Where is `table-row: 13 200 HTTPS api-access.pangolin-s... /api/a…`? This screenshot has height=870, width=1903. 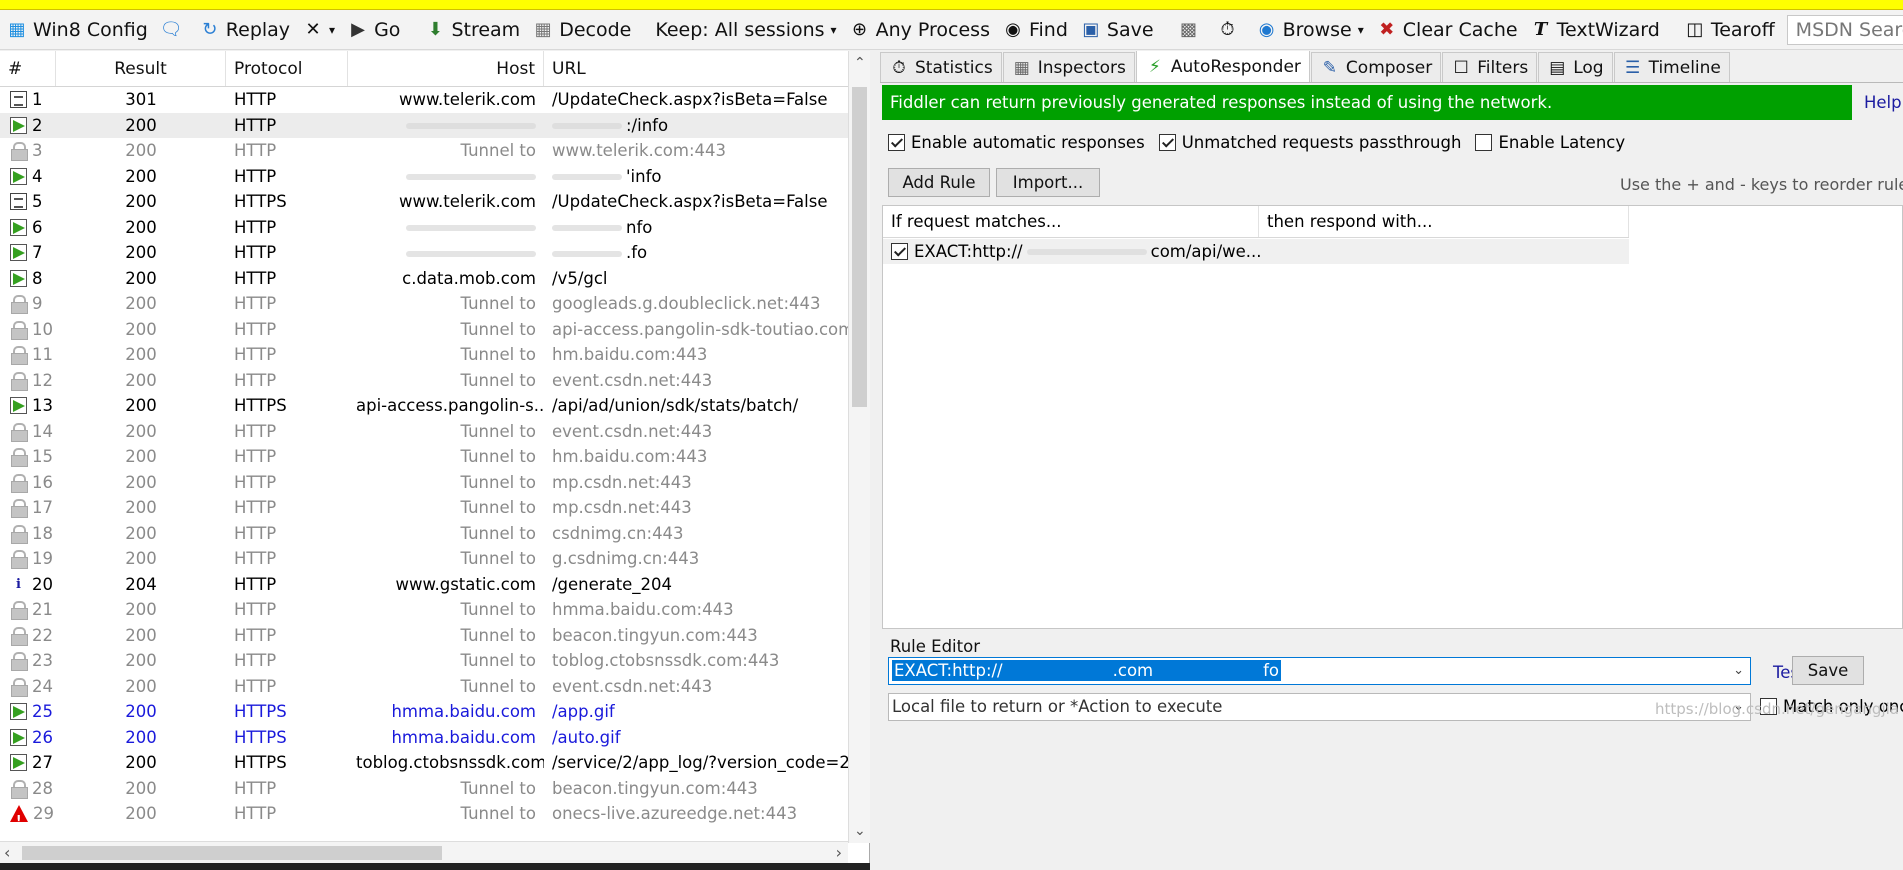
table-row: 13 200 HTTPS api-access.pangolin-s... /api/a… is located at coordinates (434, 406).